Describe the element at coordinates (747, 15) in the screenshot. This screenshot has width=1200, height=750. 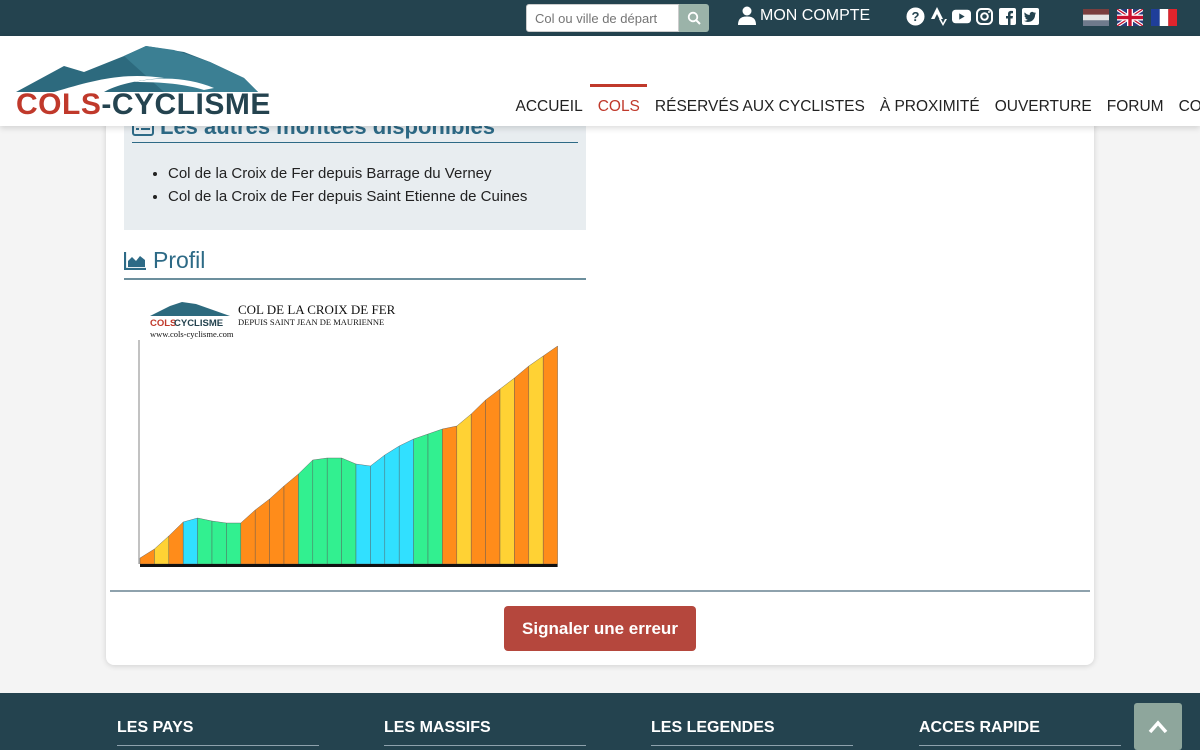
I see `user-icon` at that location.